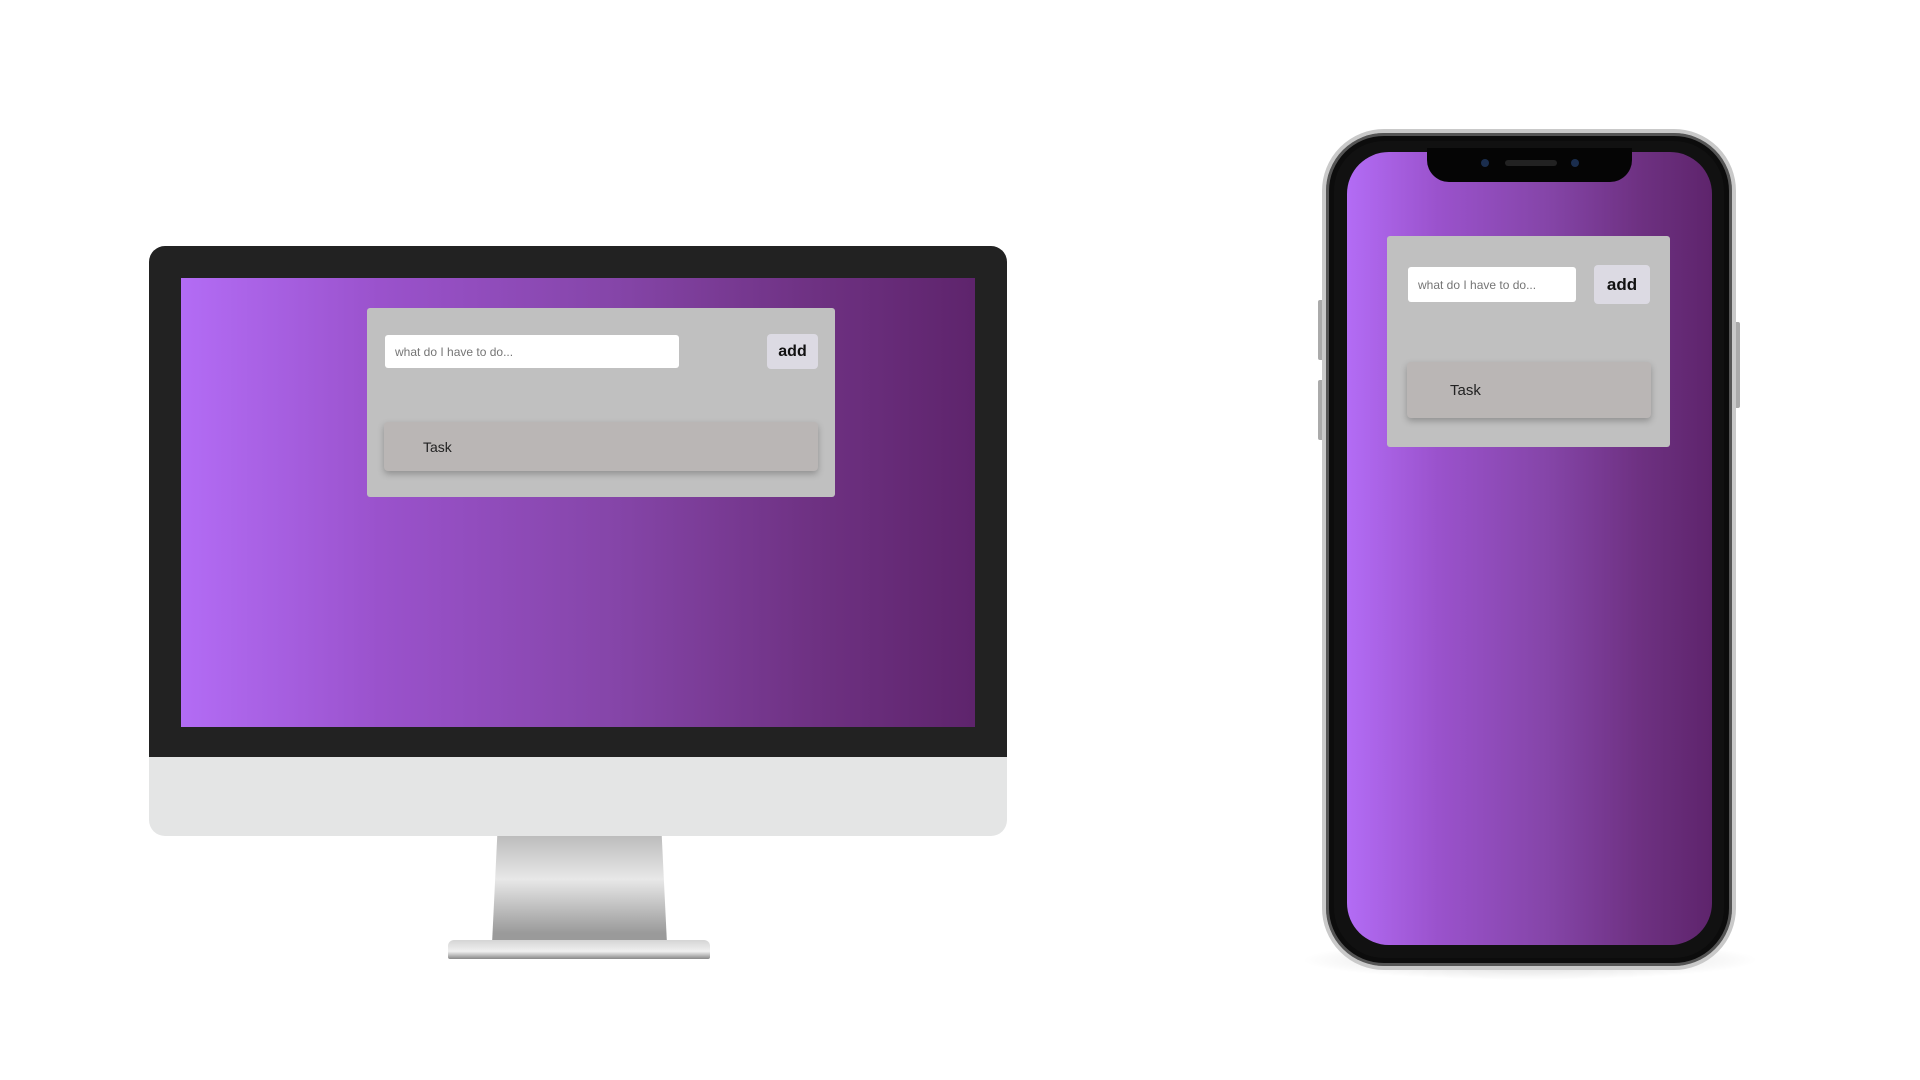 Image resolution: width=1920 pixels, height=1080 pixels. Describe the element at coordinates (1492, 284) in the screenshot. I see `todo-input-phone` at that location.